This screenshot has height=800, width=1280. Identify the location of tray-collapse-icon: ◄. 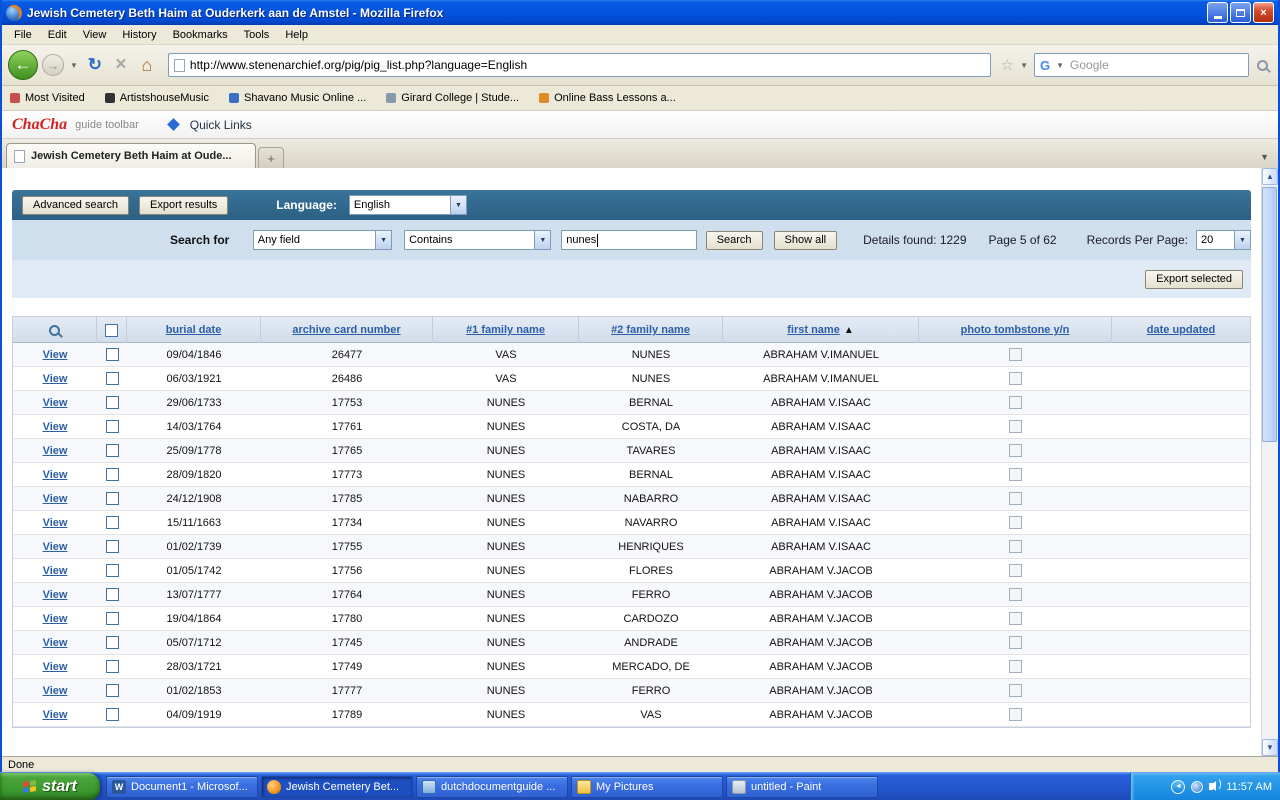
(1178, 786).